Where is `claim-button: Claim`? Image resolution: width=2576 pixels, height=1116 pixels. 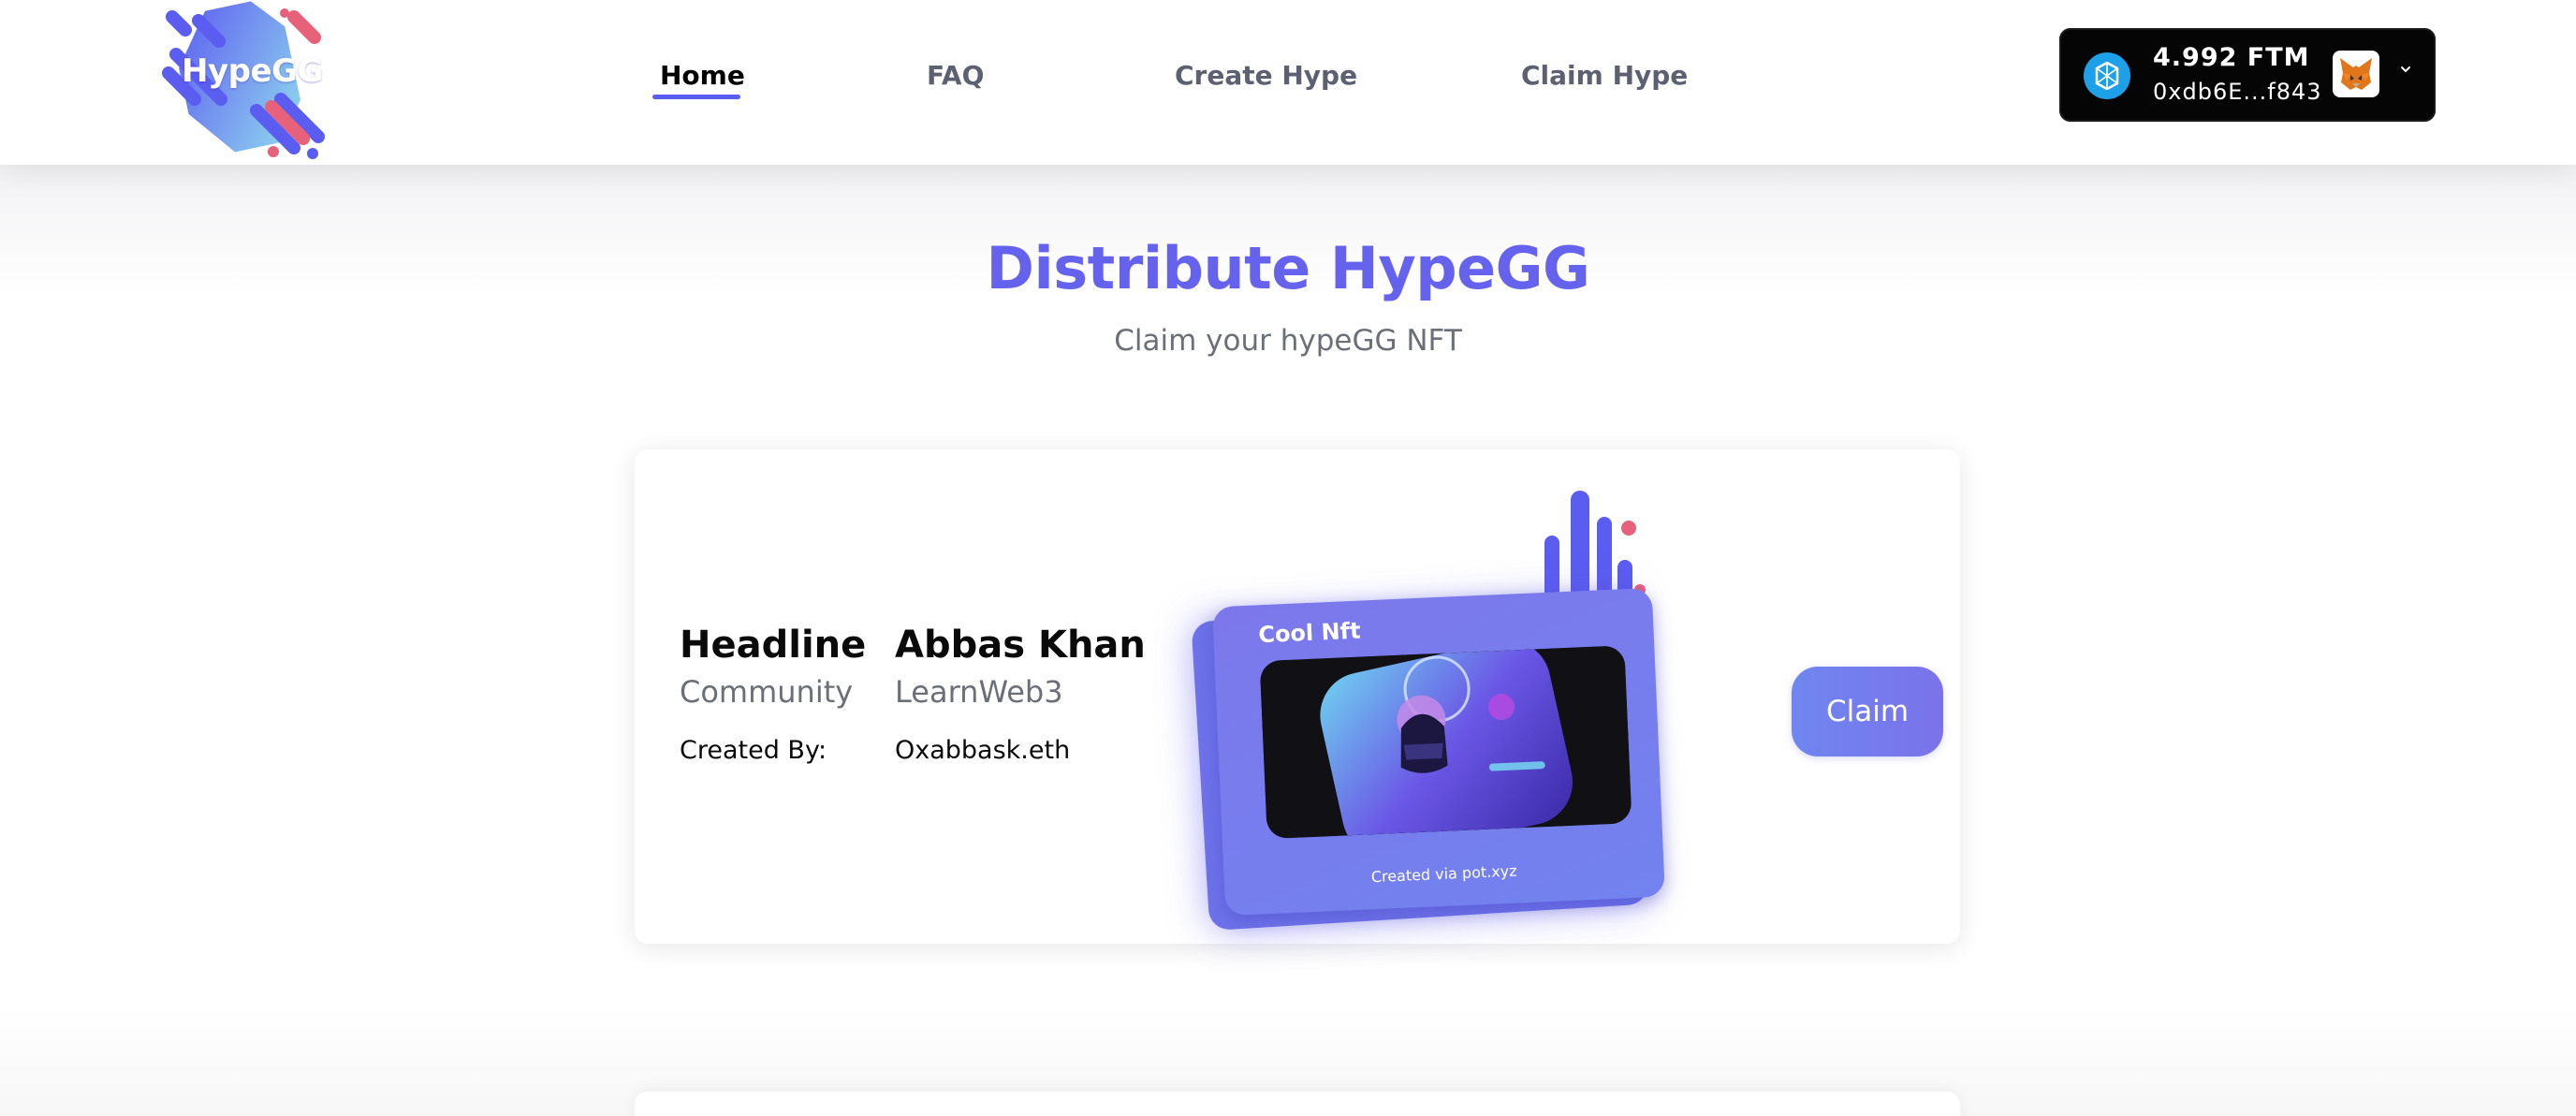
claim-button: Claim is located at coordinates (1867, 712).